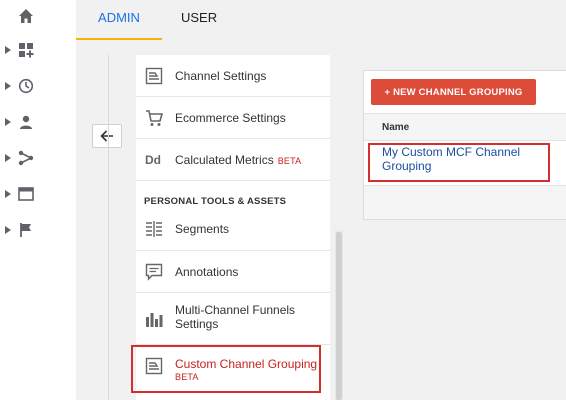  I want to click on column-header-name: Name, so click(395, 127).